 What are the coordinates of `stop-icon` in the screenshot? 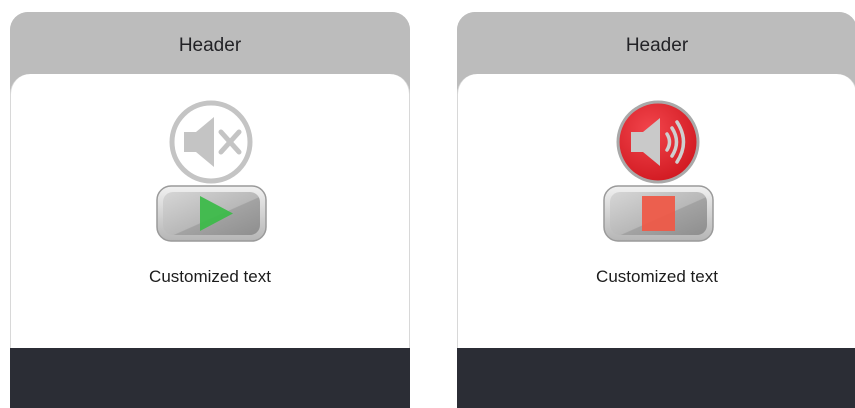 It's located at (658, 213).